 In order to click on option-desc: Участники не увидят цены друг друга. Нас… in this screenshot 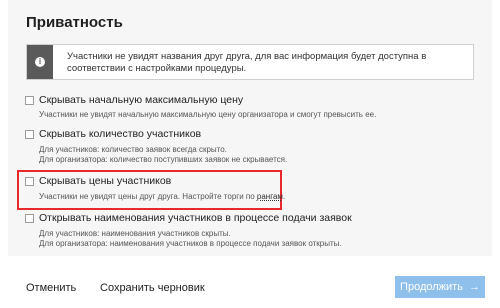, I will do `click(162, 196)`.